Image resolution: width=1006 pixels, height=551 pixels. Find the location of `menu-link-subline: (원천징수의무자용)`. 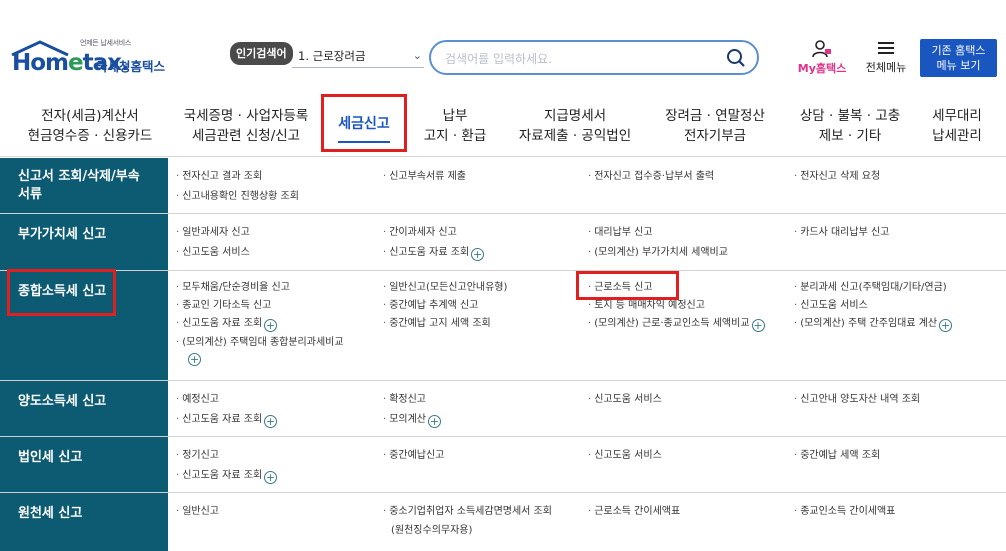

menu-link-subline: (원천징수의무자용) is located at coordinates (431, 528).